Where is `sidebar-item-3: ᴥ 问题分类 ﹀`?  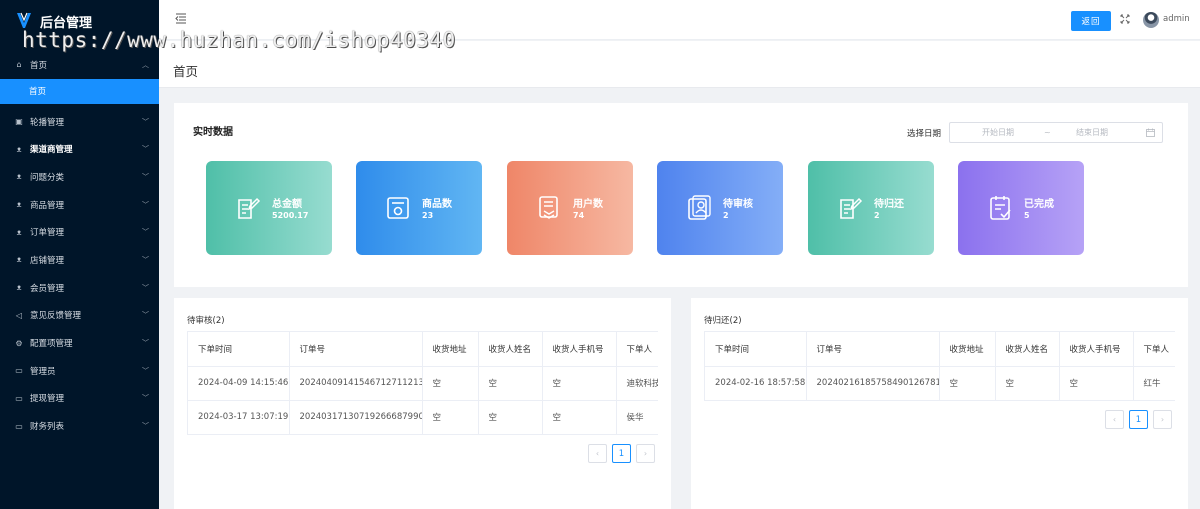 sidebar-item-3: ᴥ 问题分类 ﹀ is located at coordinates (79, 177).